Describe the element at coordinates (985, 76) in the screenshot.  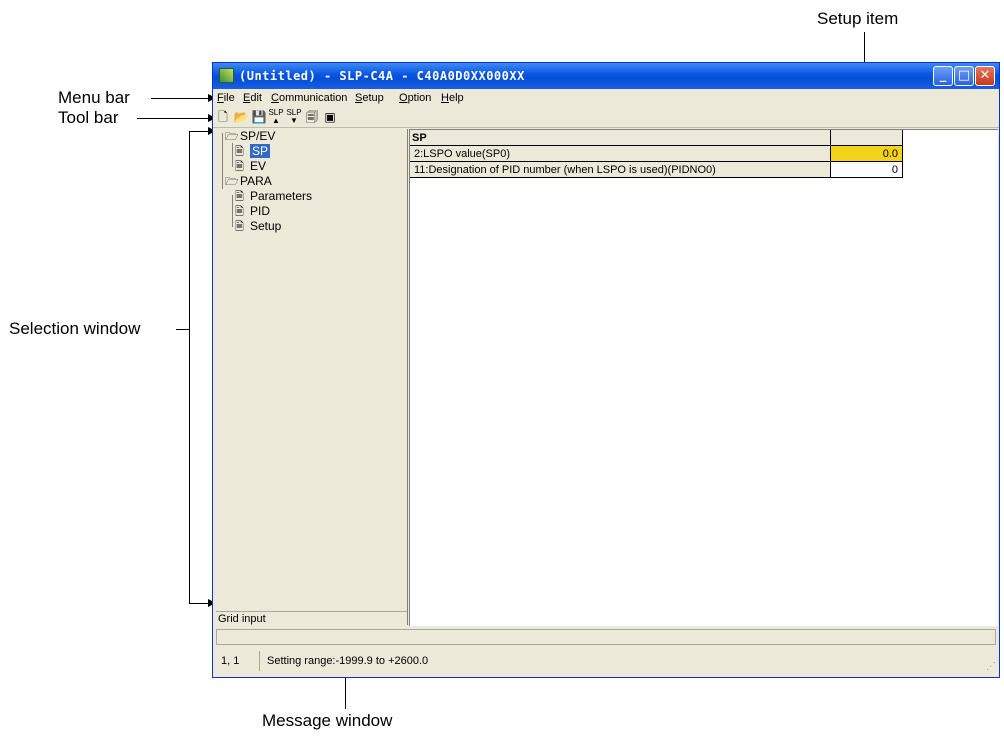
I see `close-button: ✕` at that location.